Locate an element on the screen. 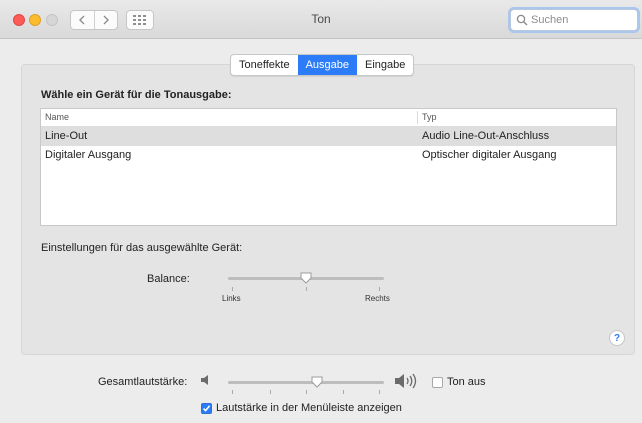  table-header: Name Typ is located at coordinates (328, 118).